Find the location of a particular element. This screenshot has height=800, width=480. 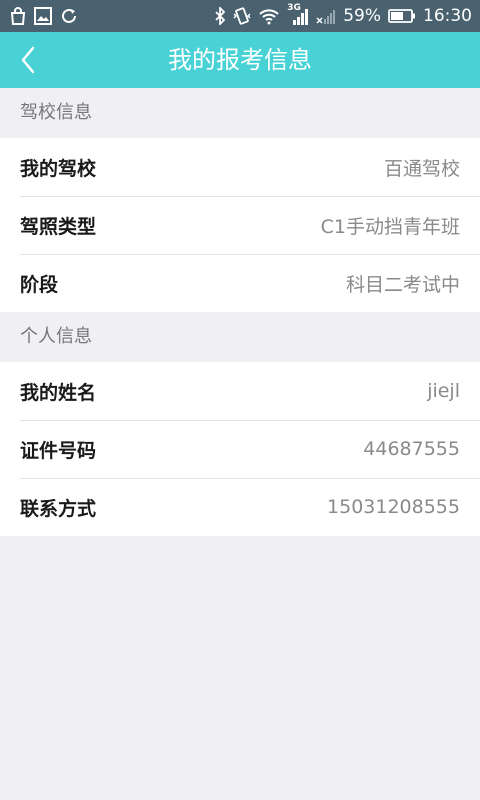

back-button is located at coordinates (28, 60).